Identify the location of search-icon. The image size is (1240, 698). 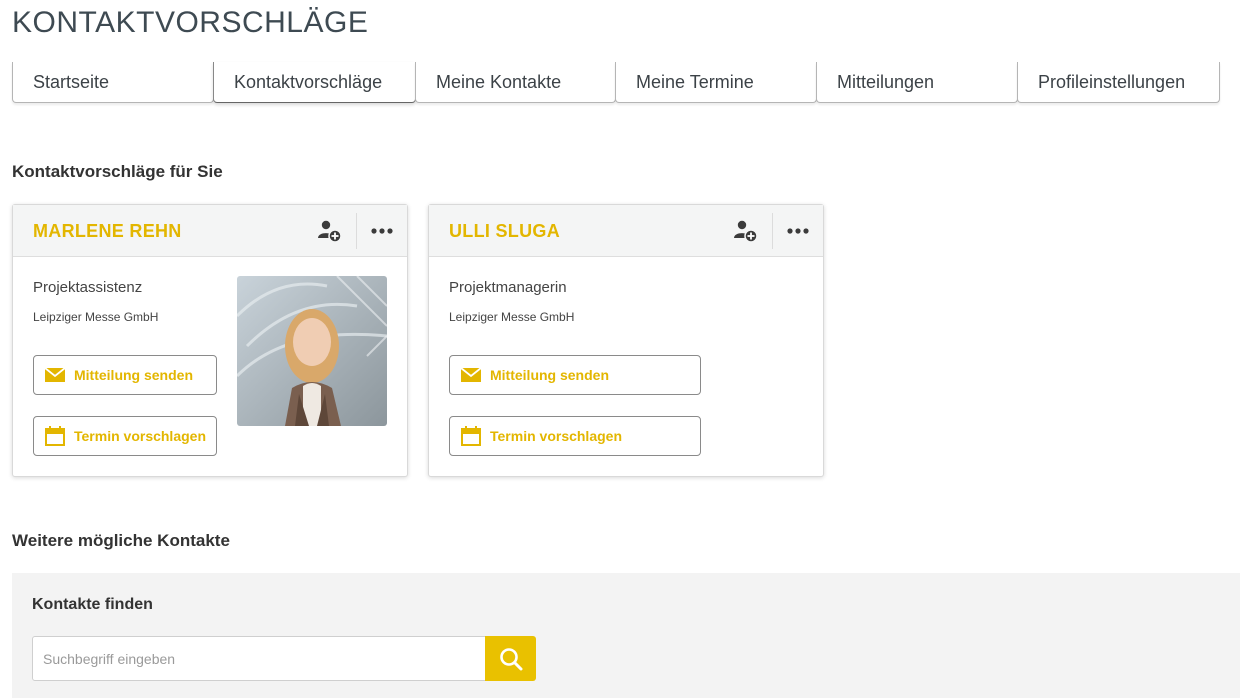
(510, 658).